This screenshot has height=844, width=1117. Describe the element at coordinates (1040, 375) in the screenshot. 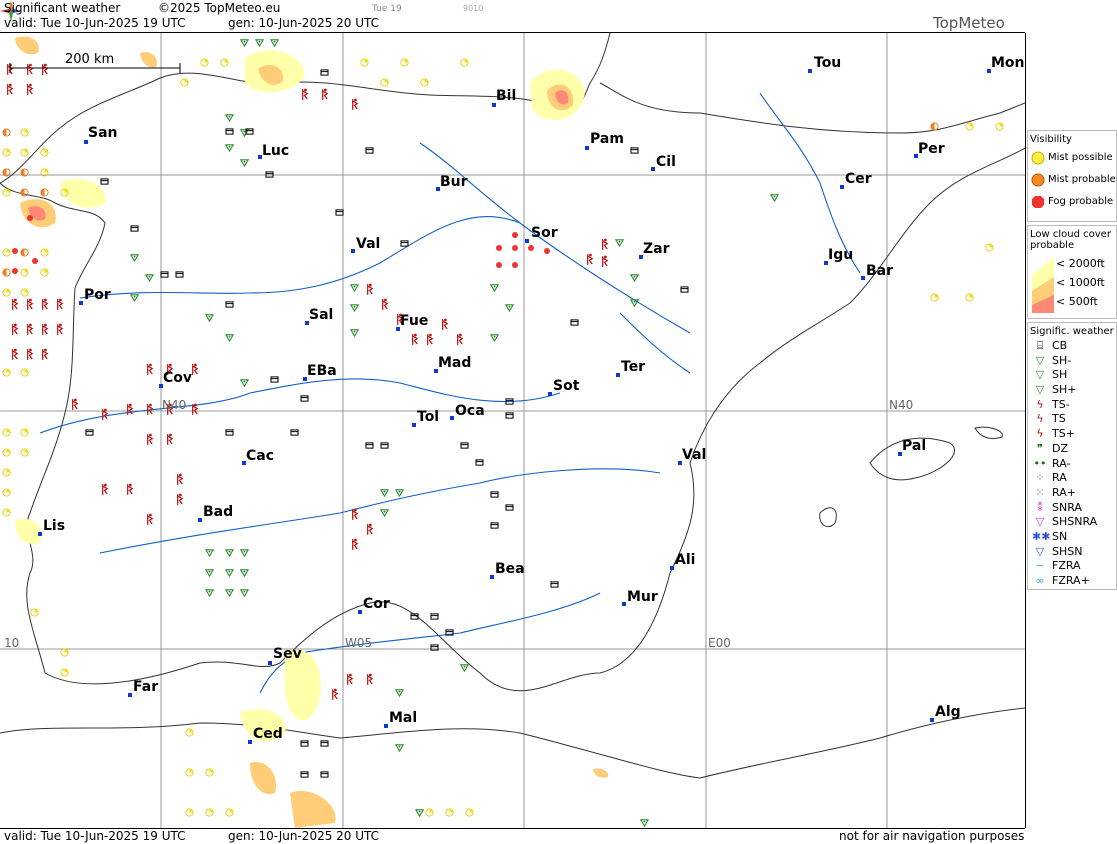

I see `shower-icon: ▽` at that location.